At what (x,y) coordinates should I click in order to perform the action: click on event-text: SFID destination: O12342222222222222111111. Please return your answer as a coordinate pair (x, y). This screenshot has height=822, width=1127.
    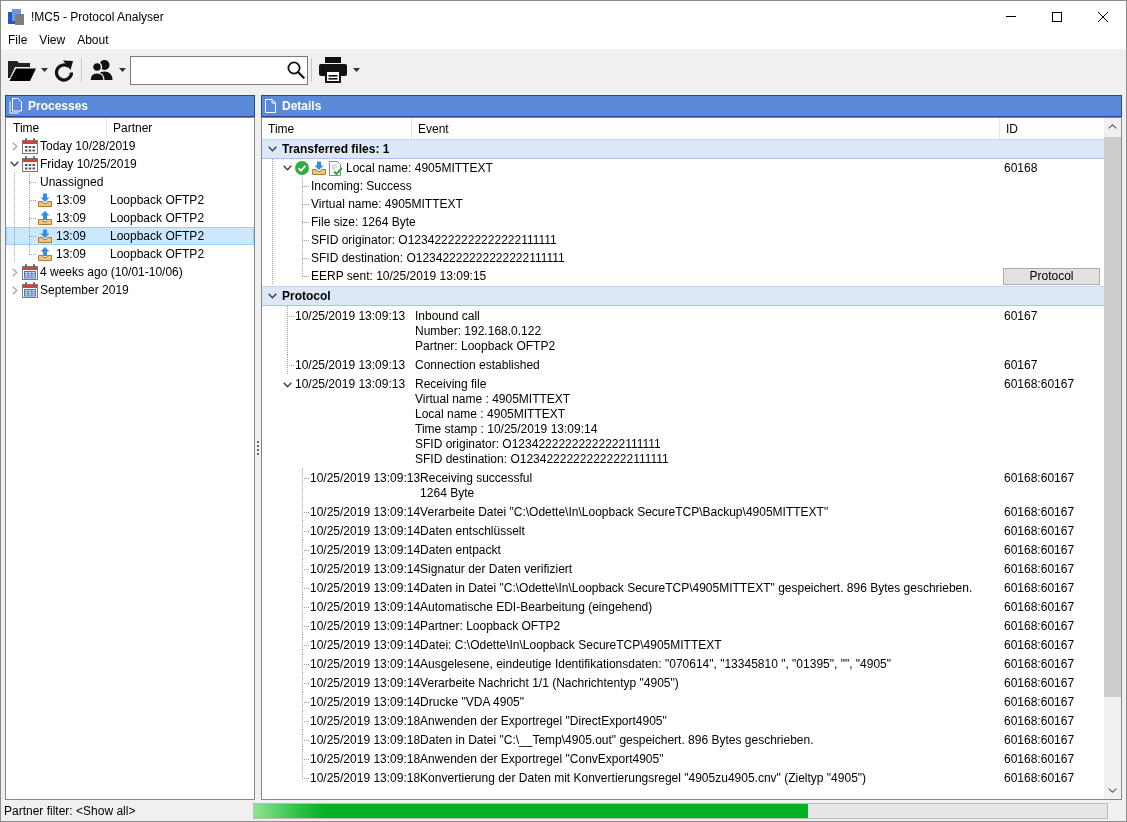
    Looking at the image, I should click on (542, 459).